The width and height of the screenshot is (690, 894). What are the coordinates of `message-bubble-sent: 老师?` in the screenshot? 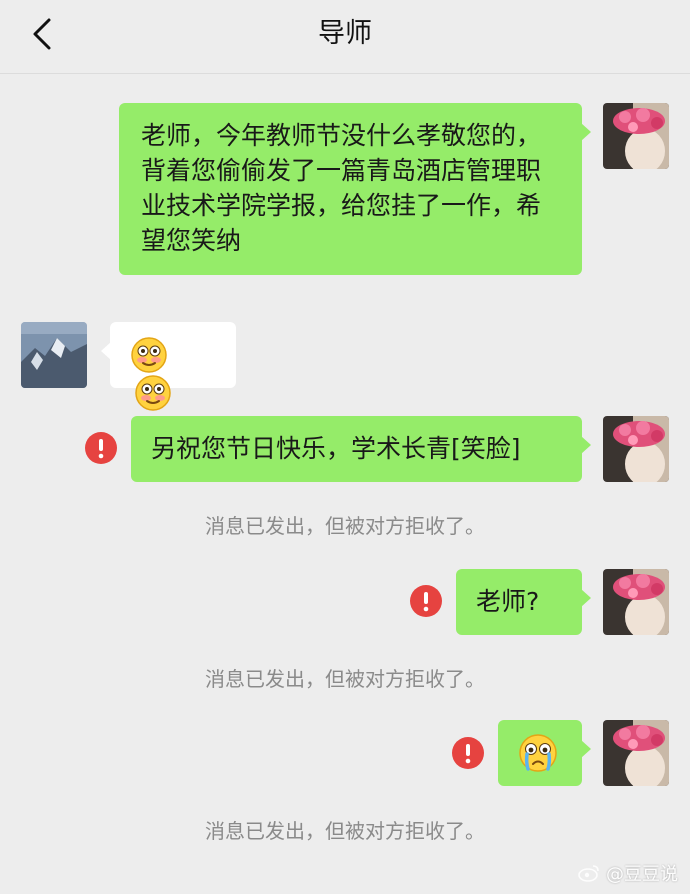 It's located at (523, 602).